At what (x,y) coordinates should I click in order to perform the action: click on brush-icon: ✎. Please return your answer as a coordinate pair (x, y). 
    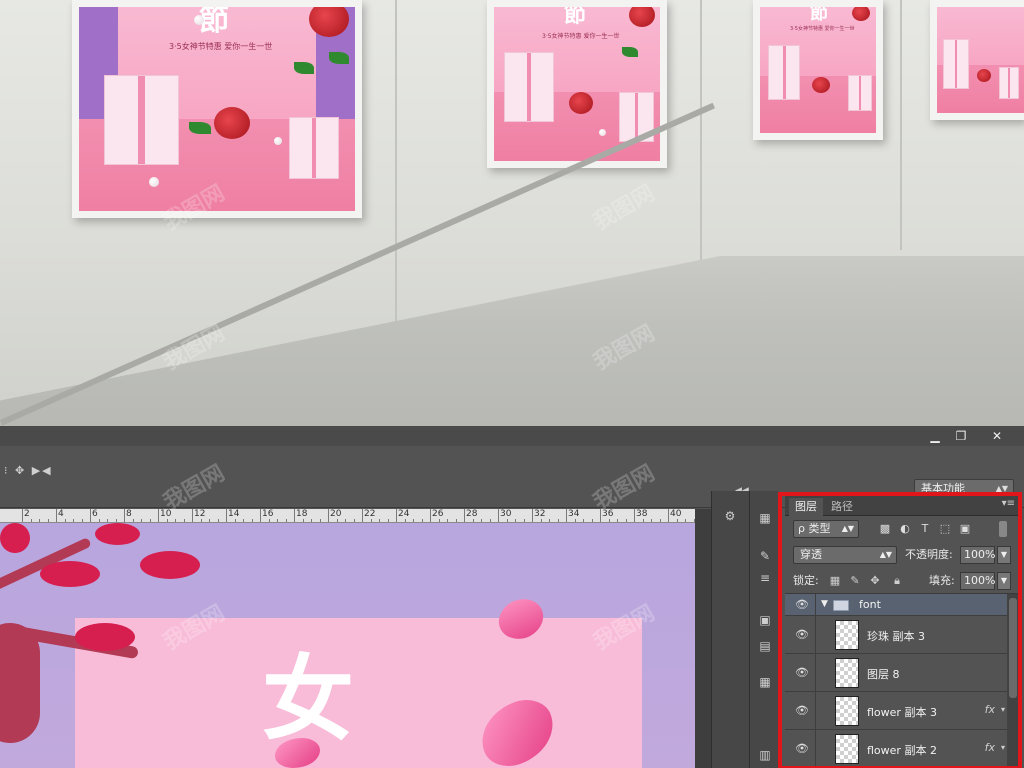
    Looking at the image, I should click on (765, 556).